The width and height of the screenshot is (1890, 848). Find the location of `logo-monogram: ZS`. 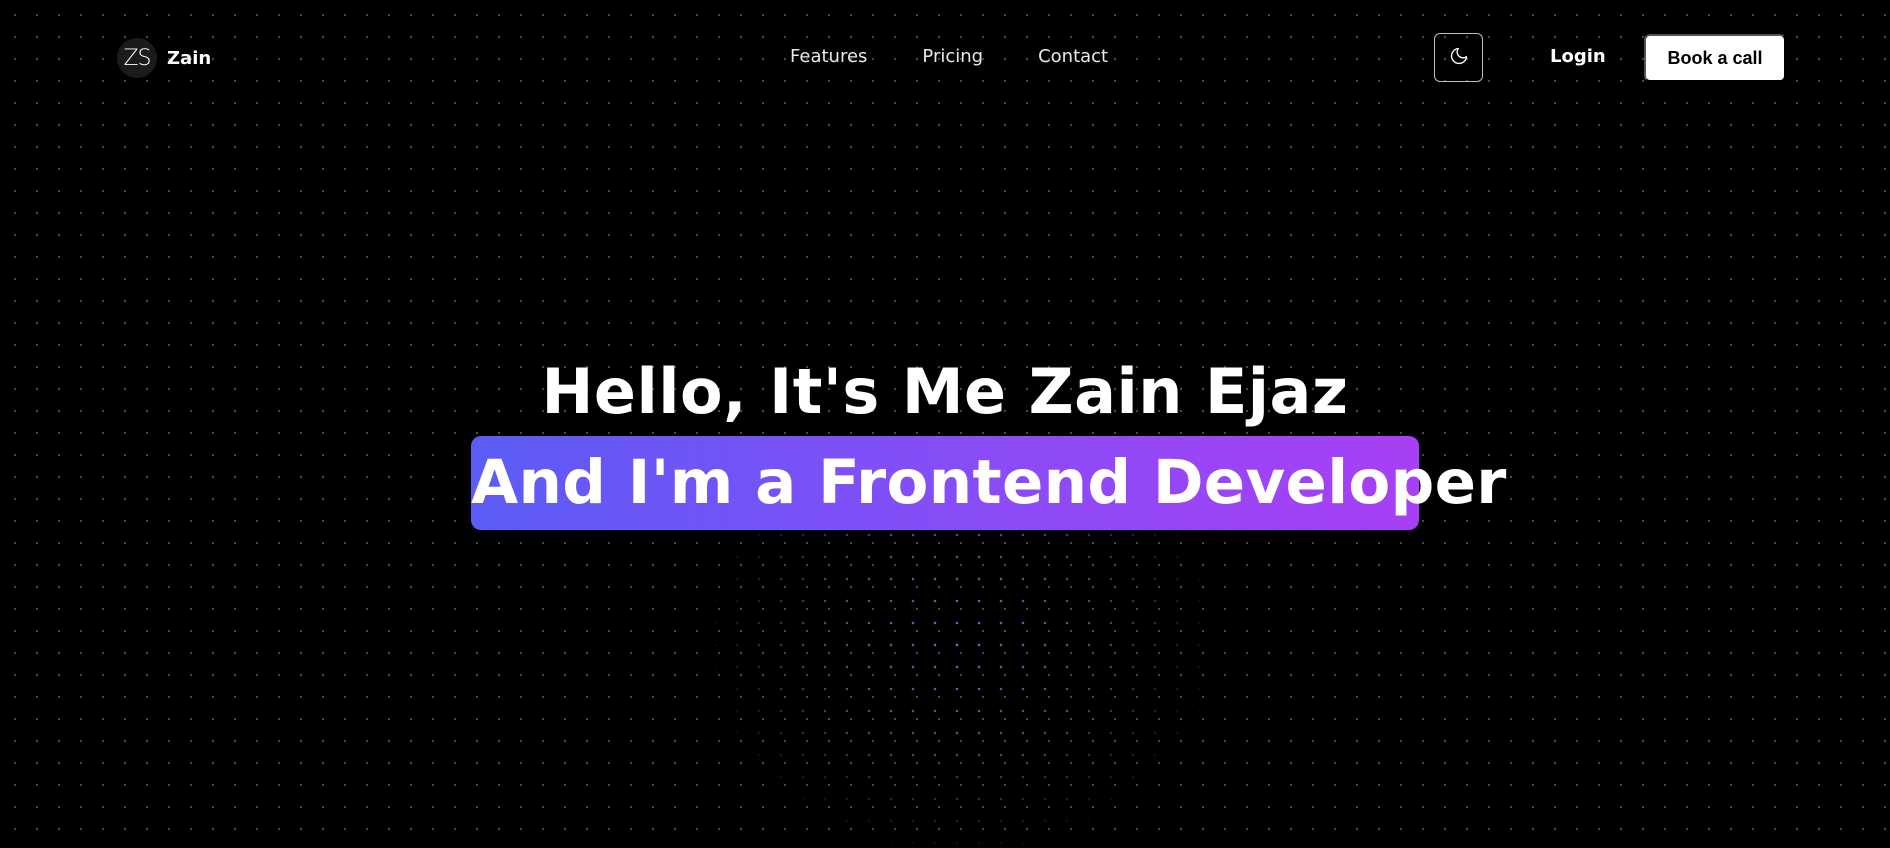

logo-monogram: ZS is located at coordinates (137, 58).